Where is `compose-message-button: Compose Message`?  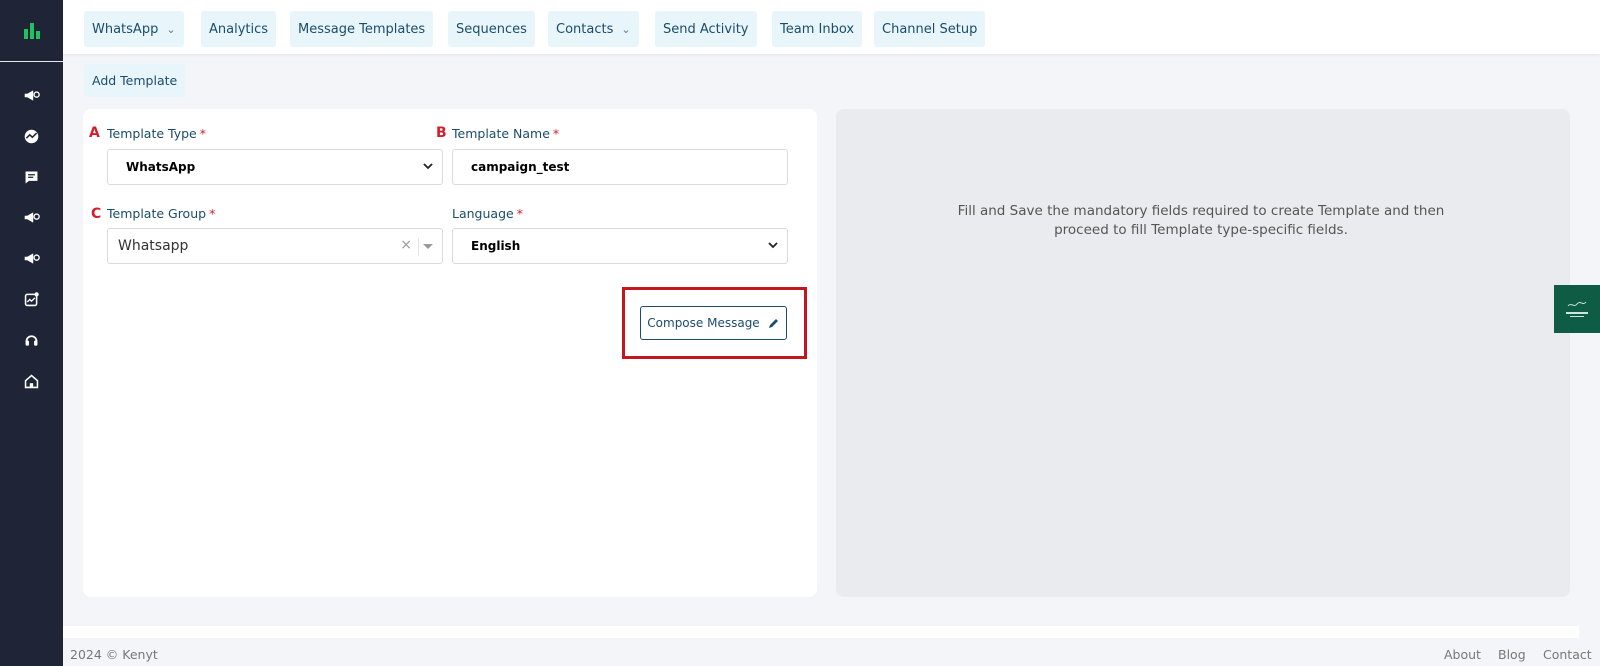 compose-message-button: Compose Message is located at coordinates (713, 323).